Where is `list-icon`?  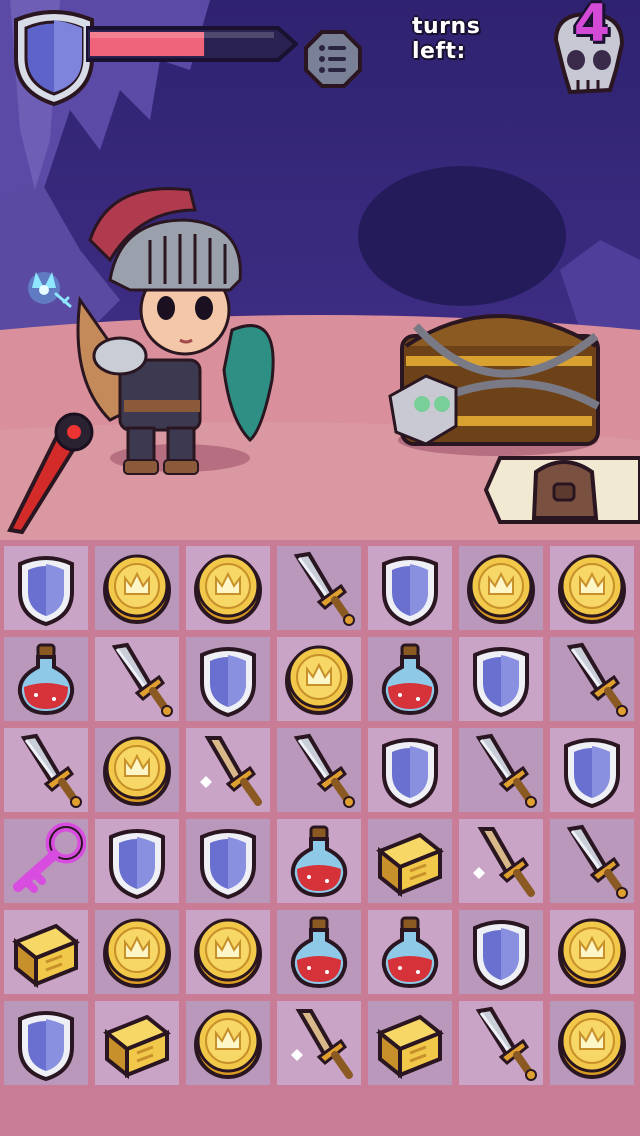 list-icon is located at coordinates (332, 59).